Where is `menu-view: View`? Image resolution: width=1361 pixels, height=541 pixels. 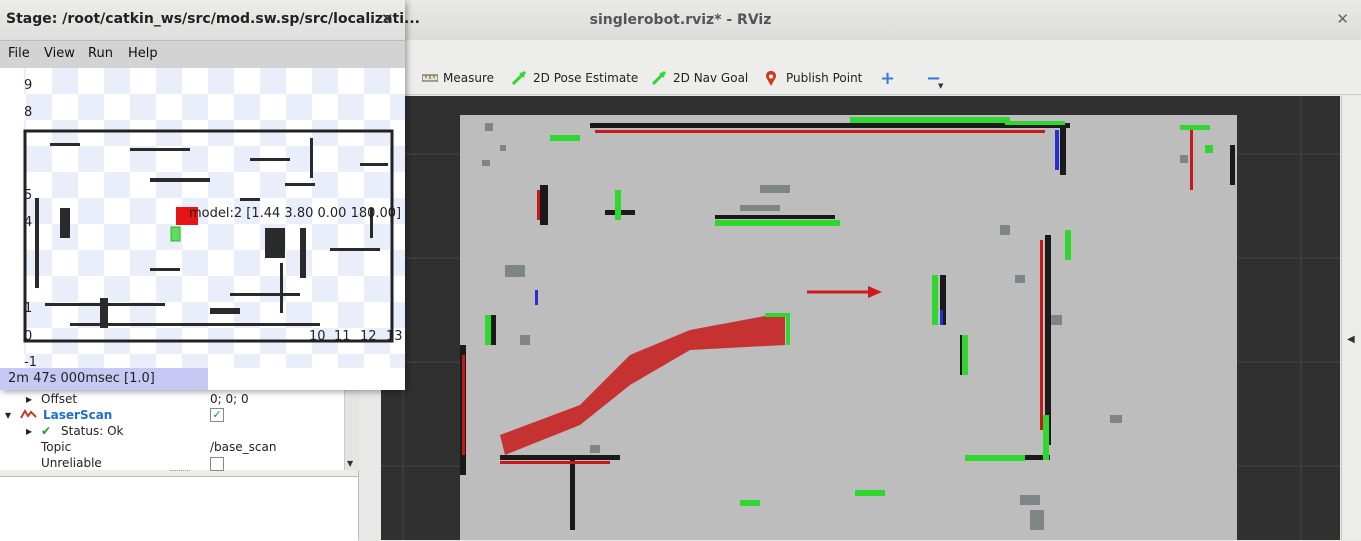 menu-view: View is located at coordinates (59, 53).